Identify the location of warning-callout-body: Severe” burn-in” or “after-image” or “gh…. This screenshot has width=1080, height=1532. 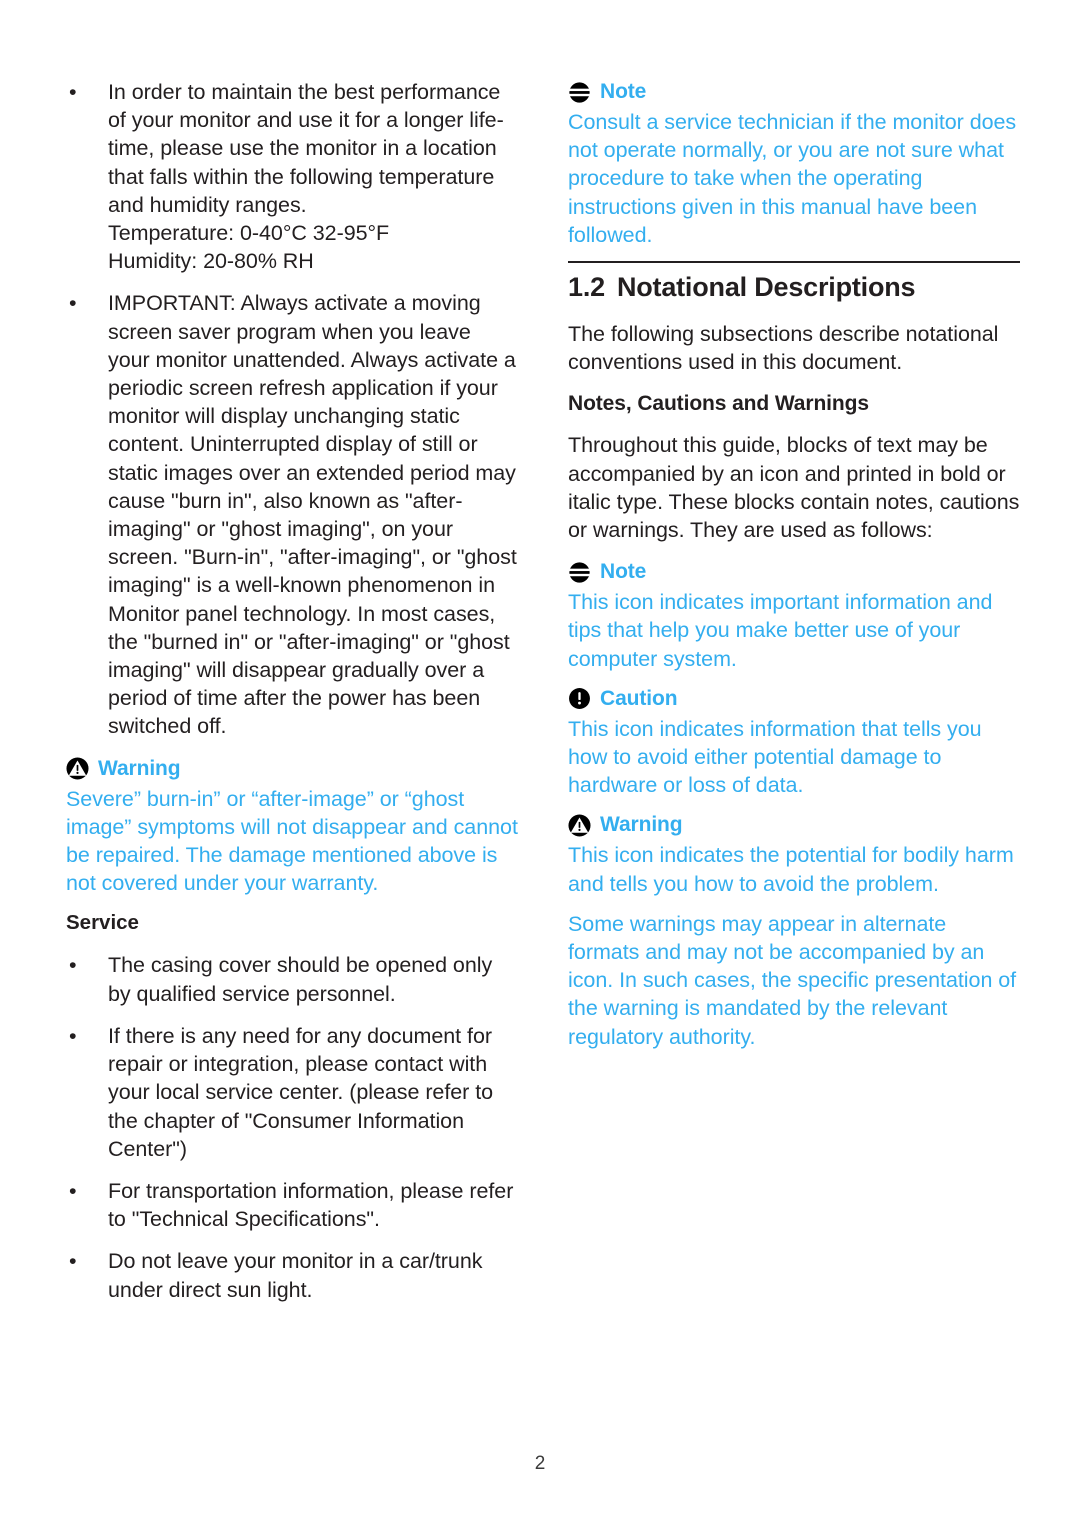
(292, 841).